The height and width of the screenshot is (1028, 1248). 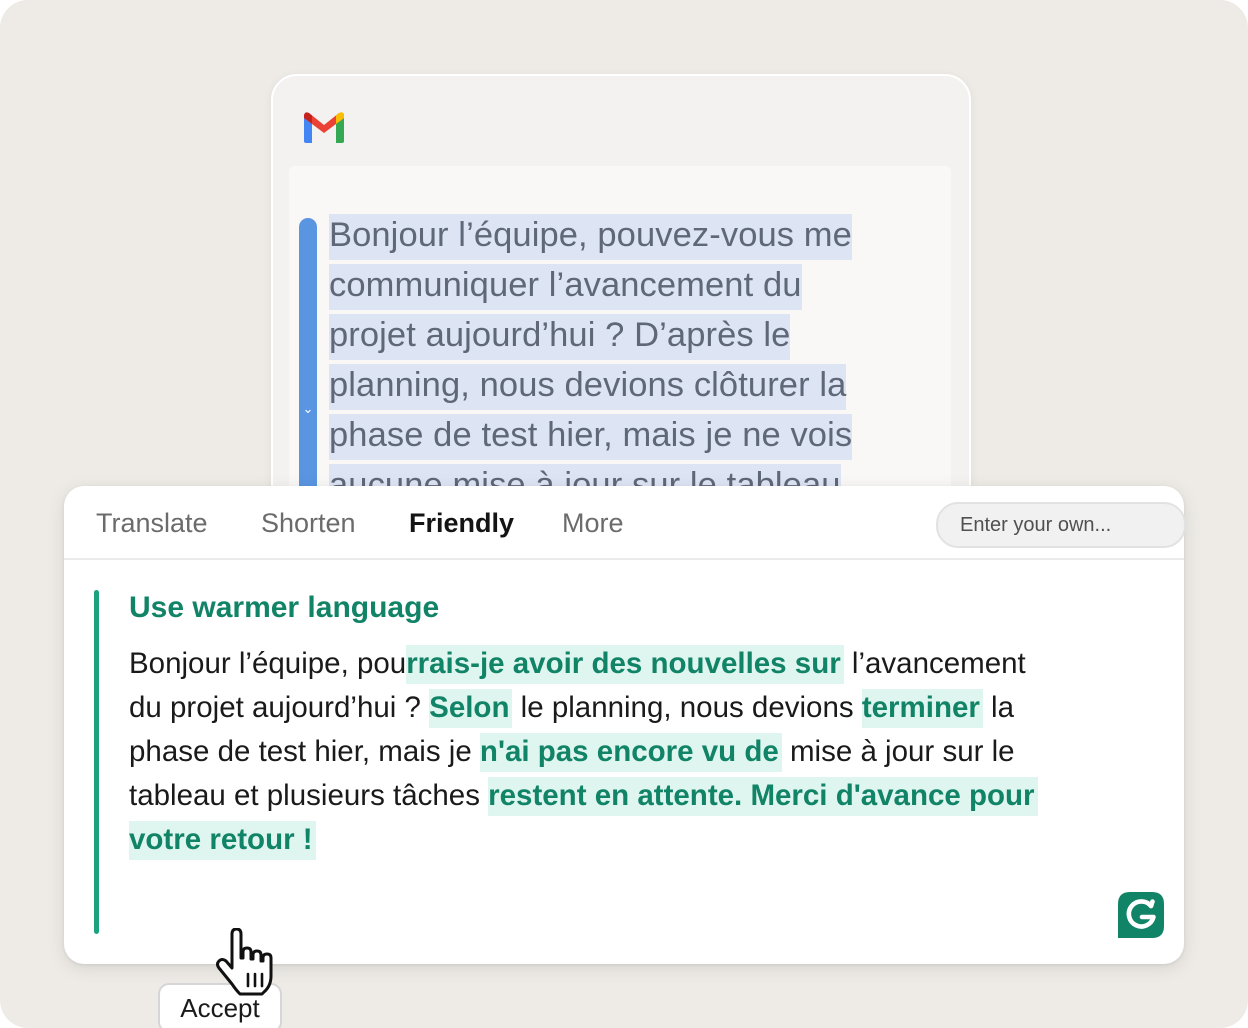 What do you see at coordinates (461, 523) in the screenshot?
I see `tab-friendly: Friendly` at bounding box center [461, 523].